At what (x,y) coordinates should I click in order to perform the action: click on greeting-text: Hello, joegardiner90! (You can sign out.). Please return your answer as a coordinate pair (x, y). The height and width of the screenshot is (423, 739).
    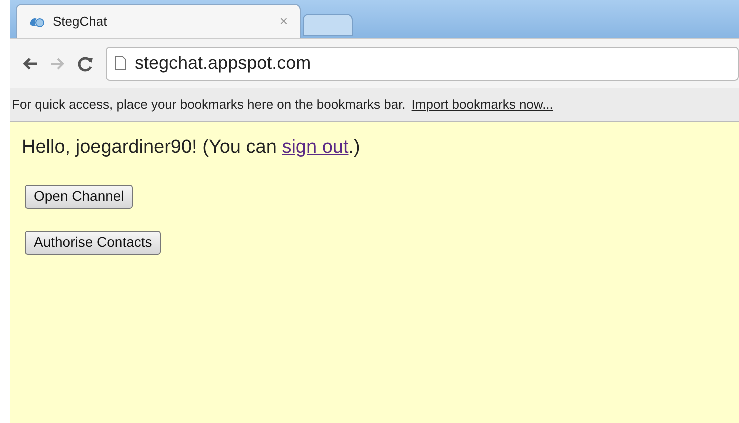
    Looking at the image, I should click on (191, 148).